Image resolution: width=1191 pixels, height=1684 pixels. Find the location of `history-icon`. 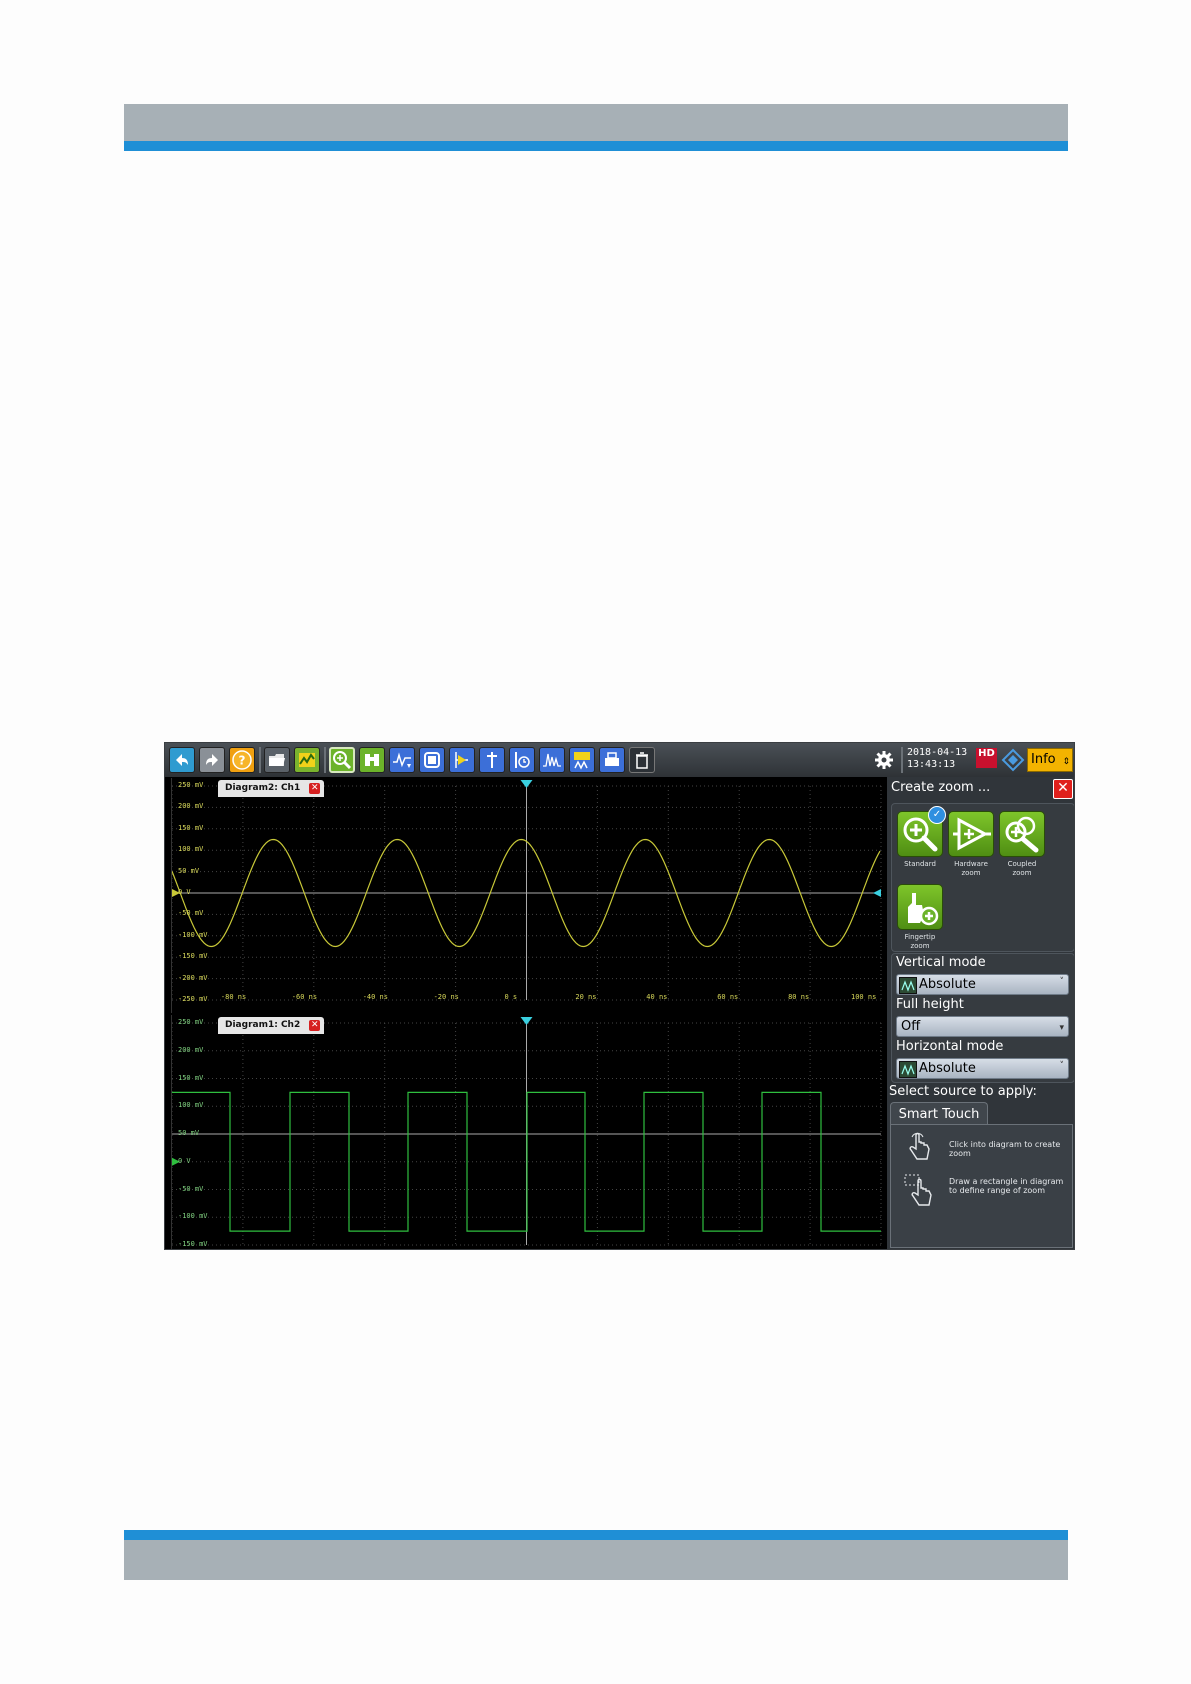

history-icon is located at coordinates (522, 760).